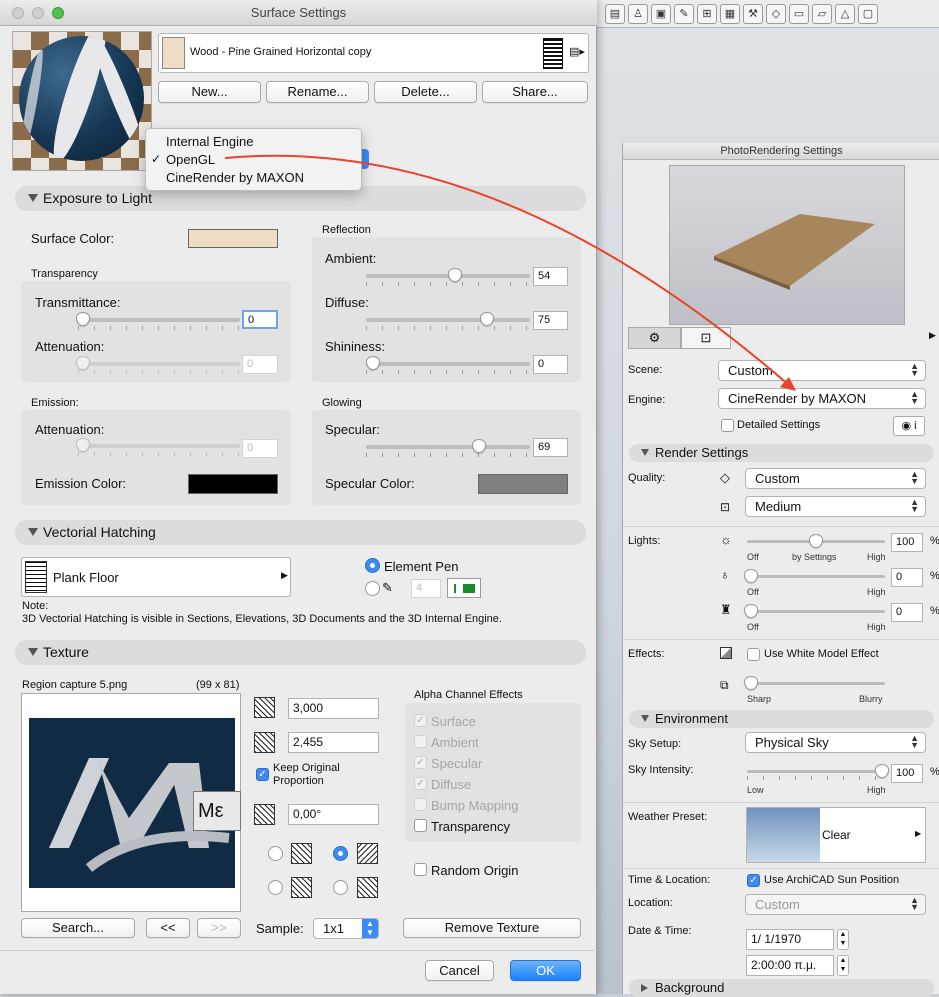  What do you see at coordinates (260, 364) in the screenshot?
I see `attenuation-field: 0` at bounding box center [260, 364].